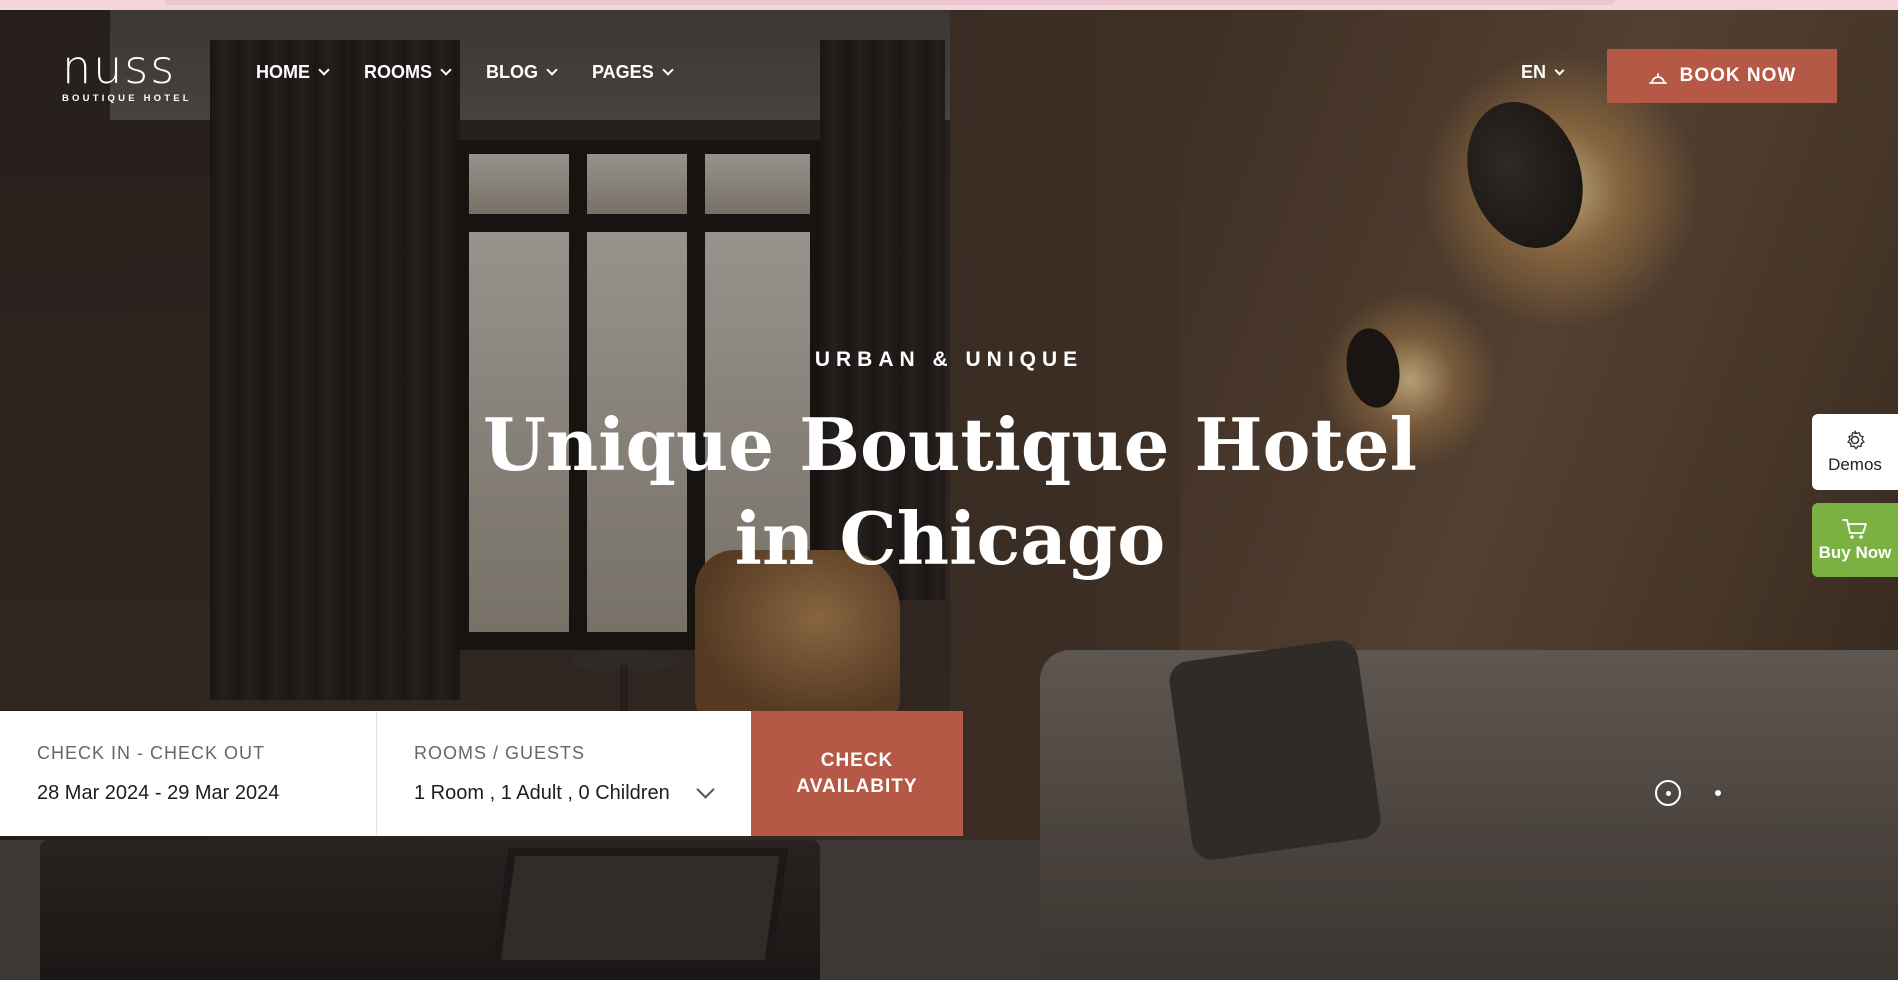  I want to click on nav-item-pages: PAGES, so click(633, 72).